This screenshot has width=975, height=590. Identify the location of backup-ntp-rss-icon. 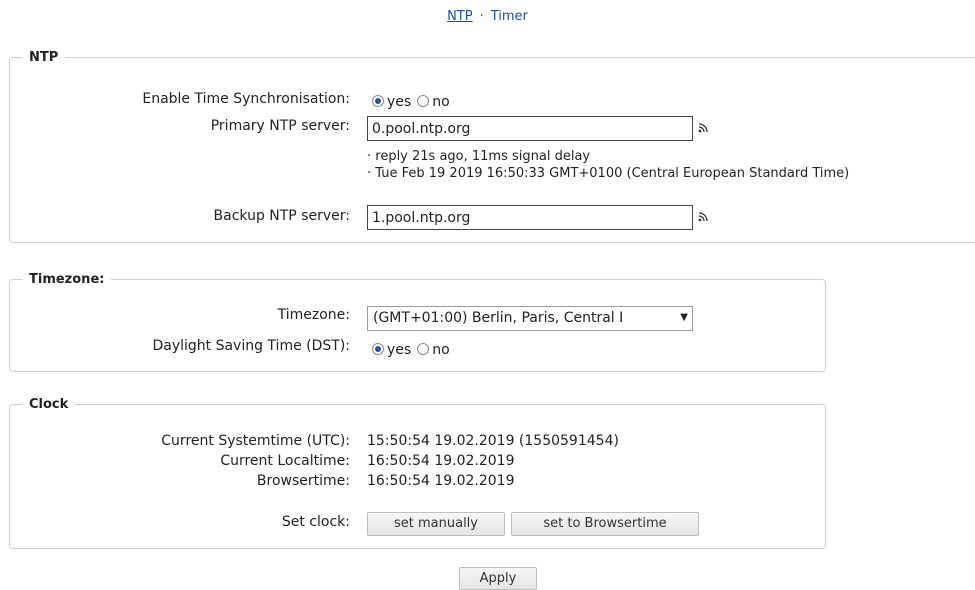
(703, 218).